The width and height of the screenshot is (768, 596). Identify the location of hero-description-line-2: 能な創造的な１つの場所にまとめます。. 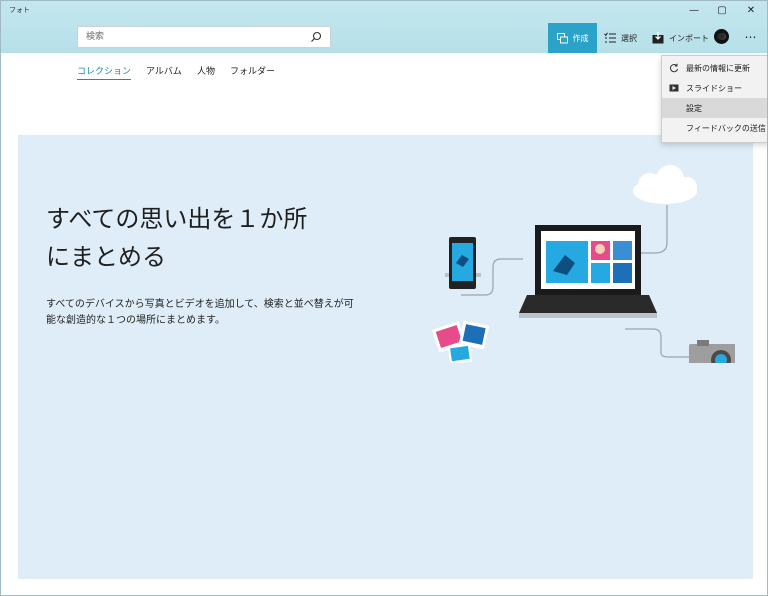
(135, 320).